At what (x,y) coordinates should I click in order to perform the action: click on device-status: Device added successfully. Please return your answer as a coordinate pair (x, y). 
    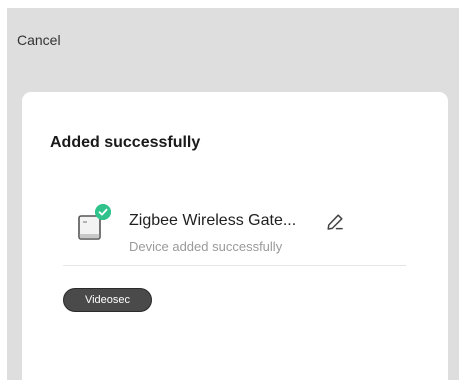
    Looking at the image, I should click on (206, 246).